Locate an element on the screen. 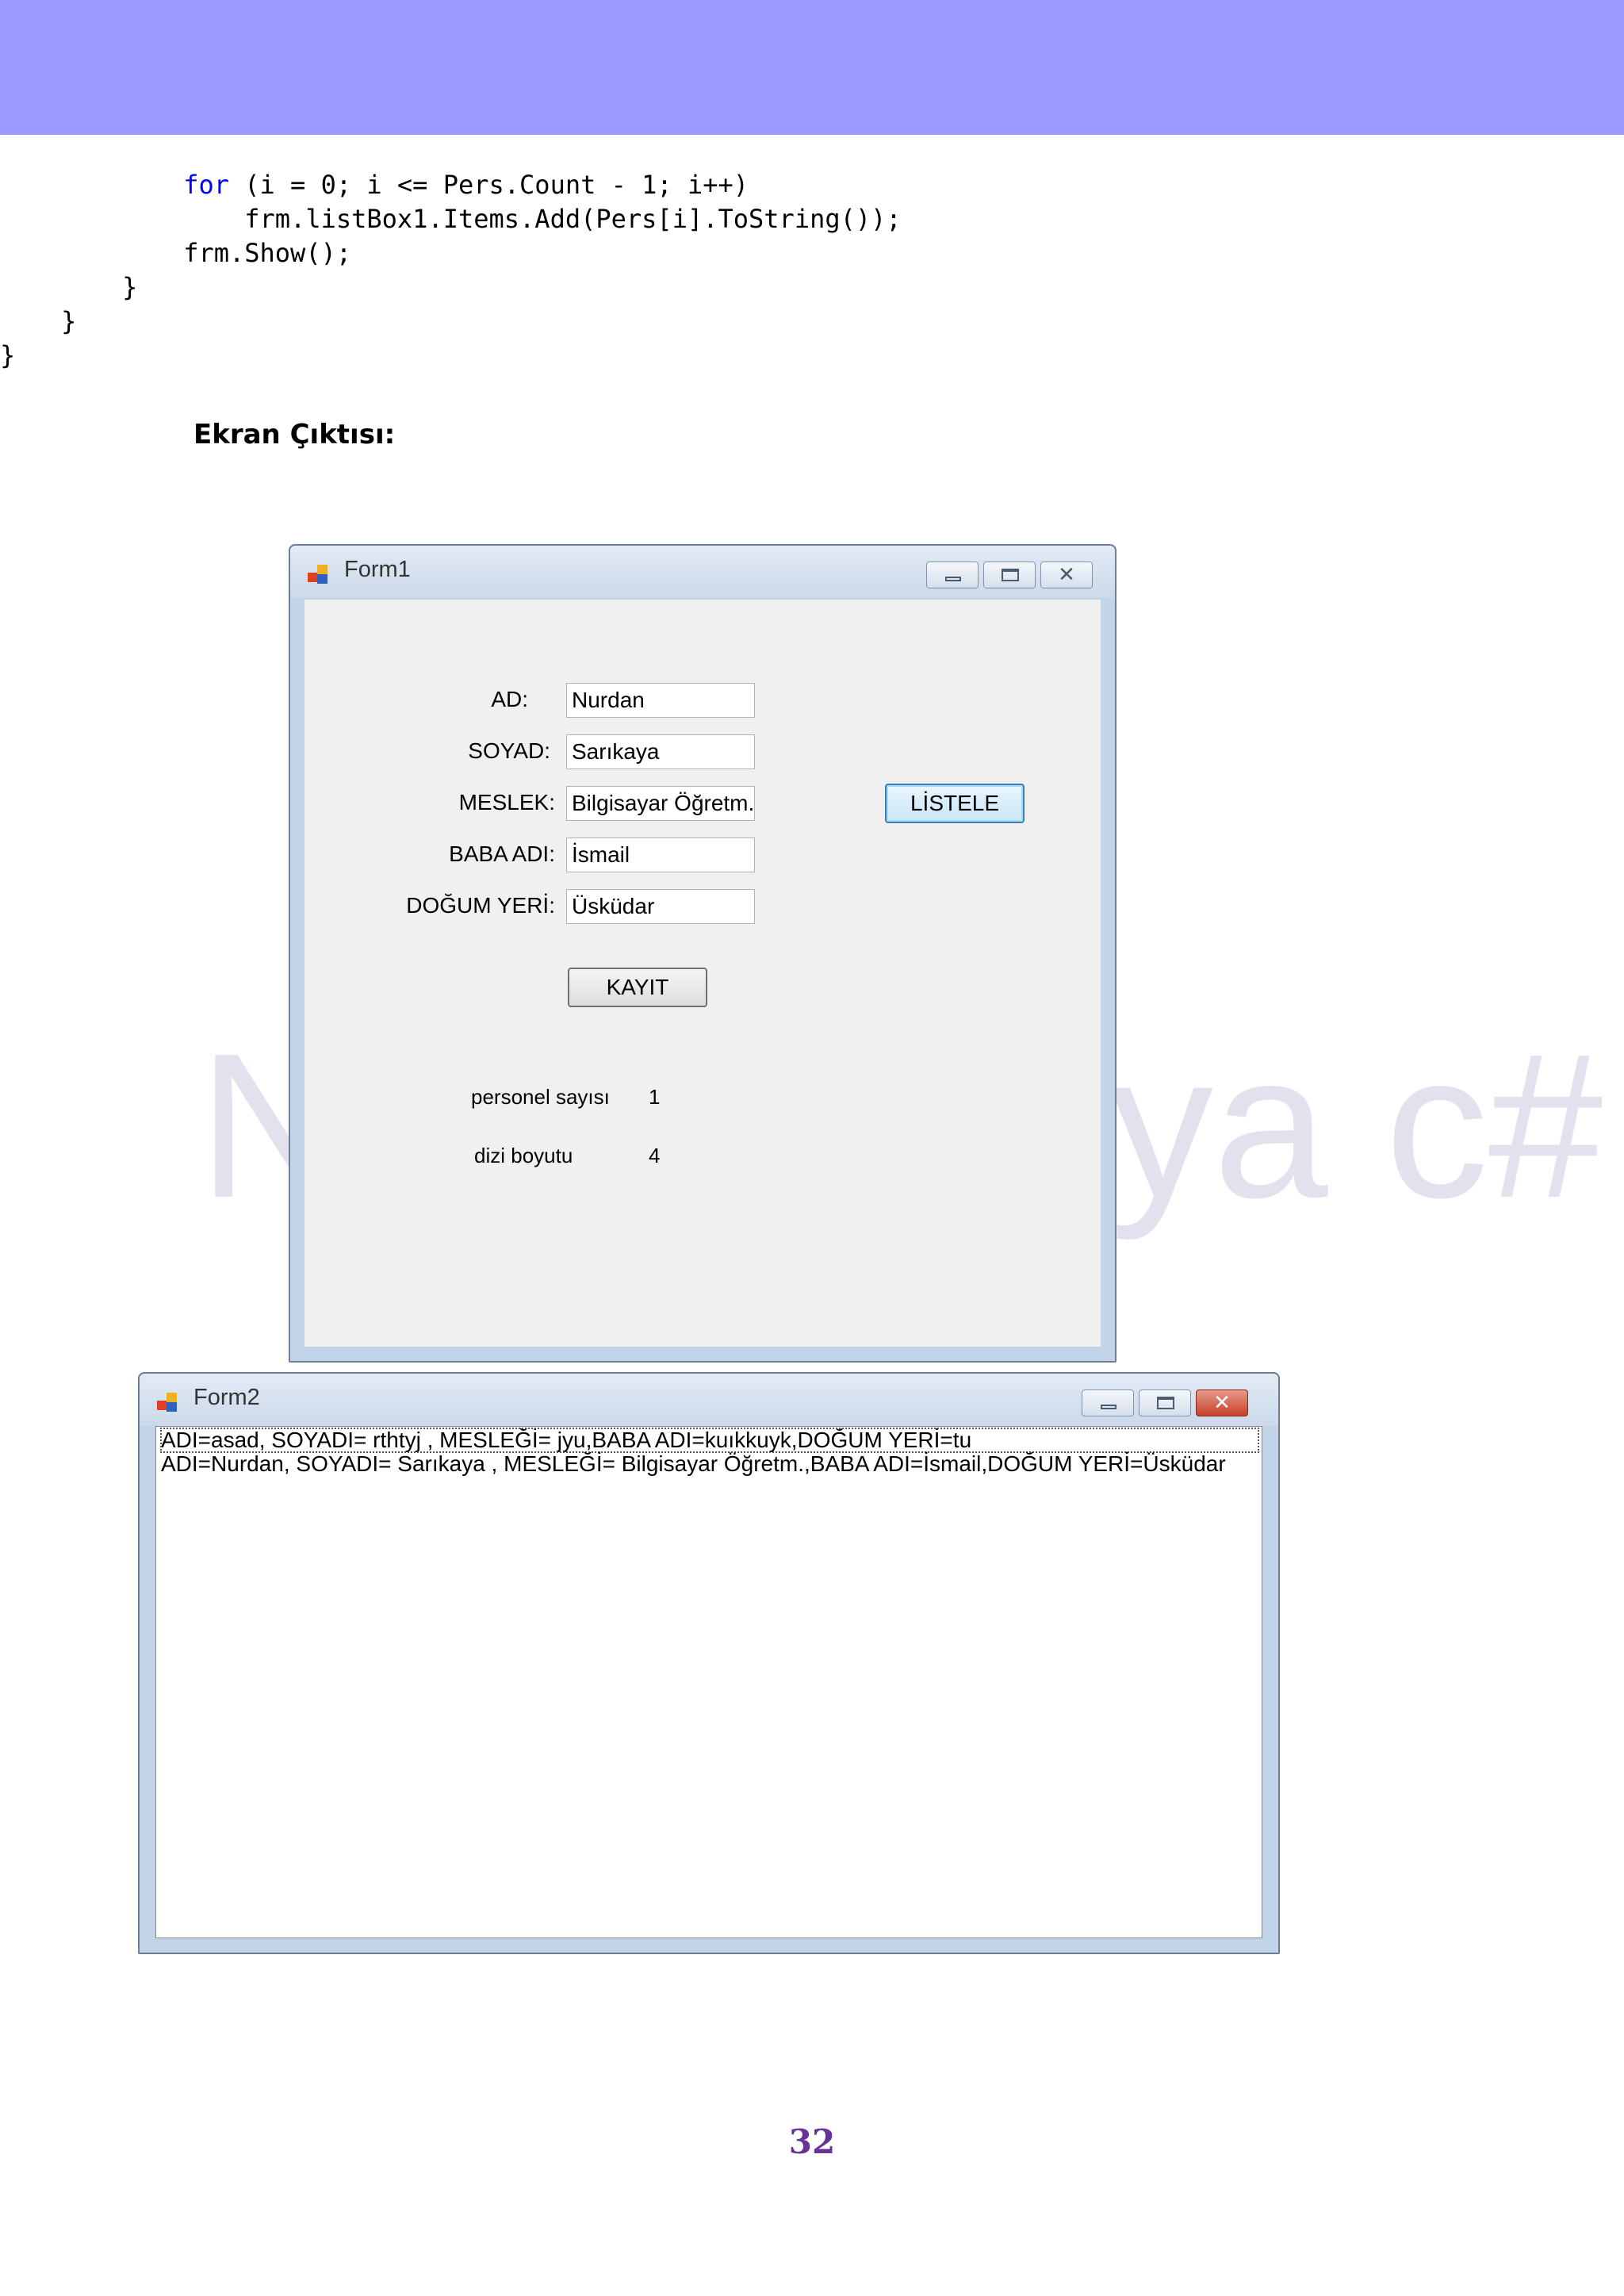  header-band is located at coordinates (812, 67).